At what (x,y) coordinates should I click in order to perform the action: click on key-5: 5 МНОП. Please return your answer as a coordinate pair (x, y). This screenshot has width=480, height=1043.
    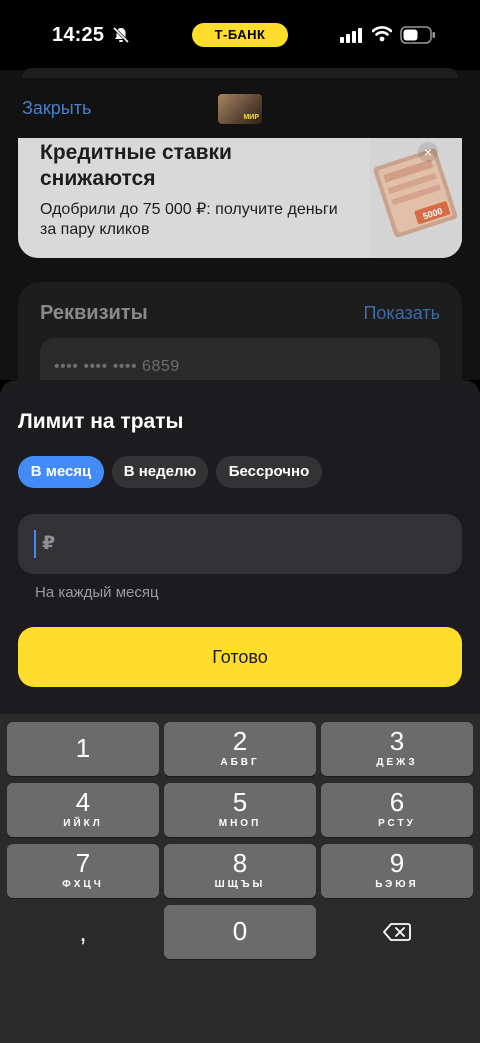
    Looking at the image, I should click on (240, 810).